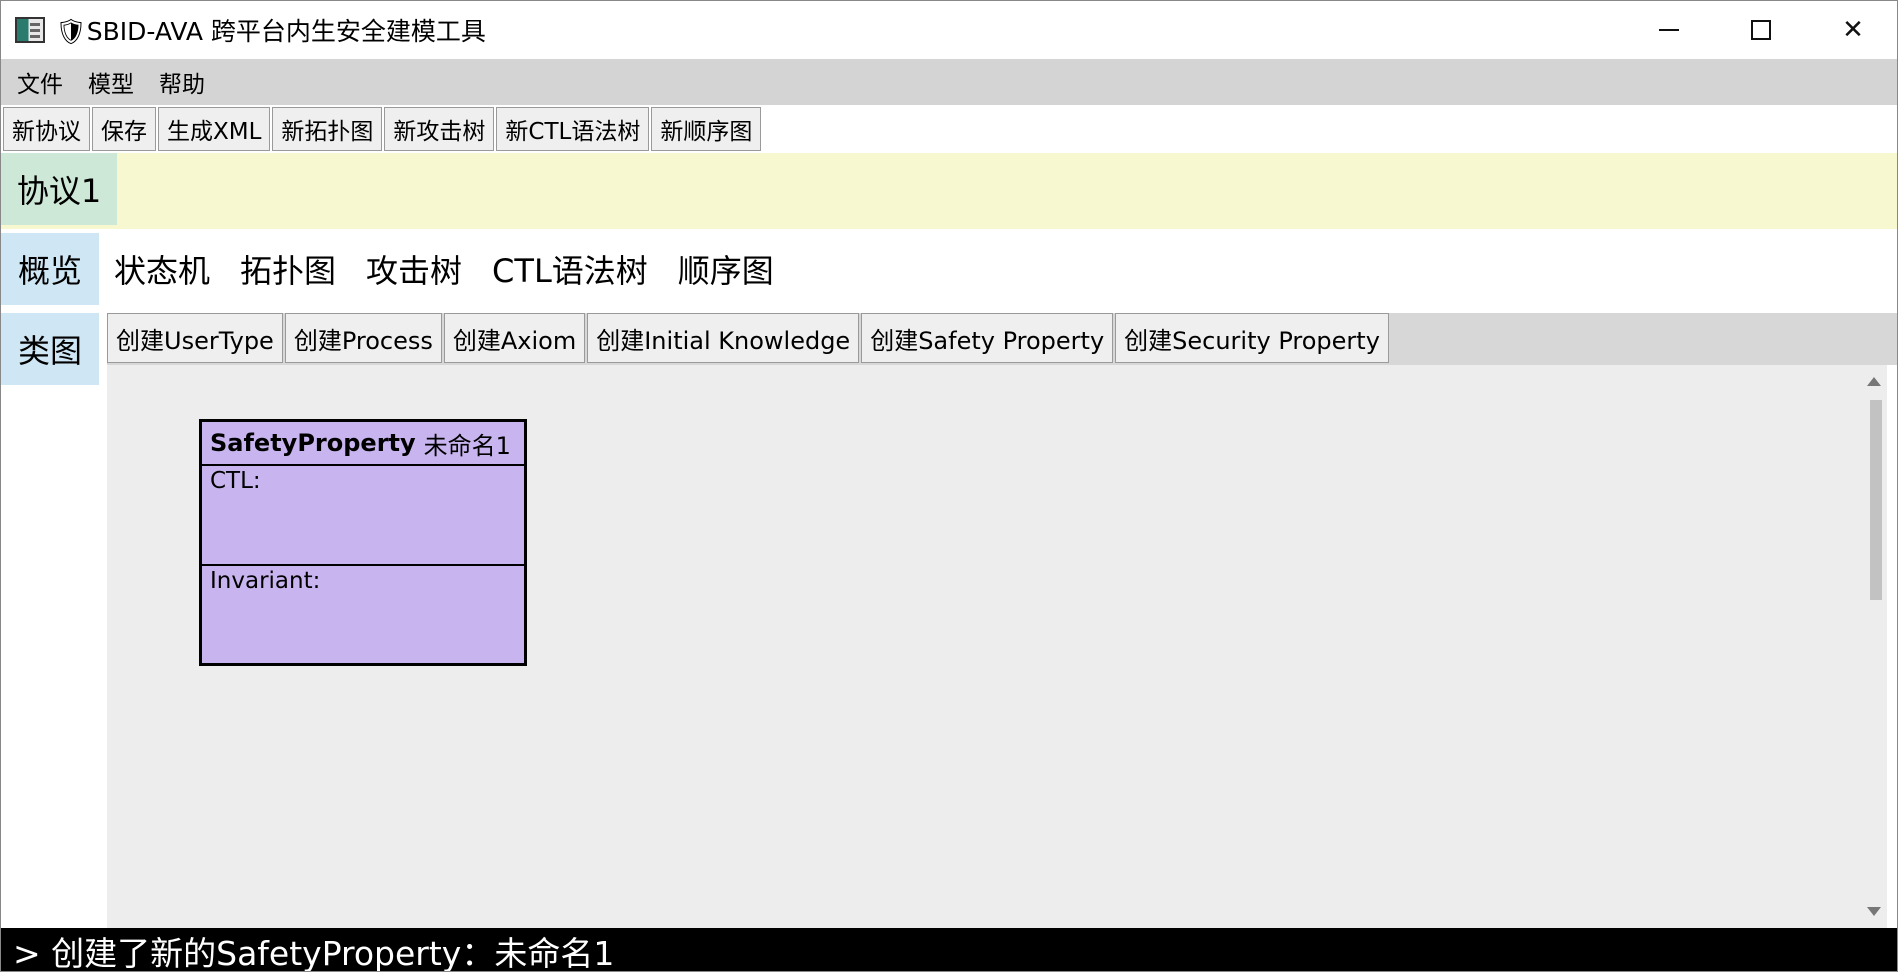  I want to click on menu-help: 帮助, so click(182, 82).